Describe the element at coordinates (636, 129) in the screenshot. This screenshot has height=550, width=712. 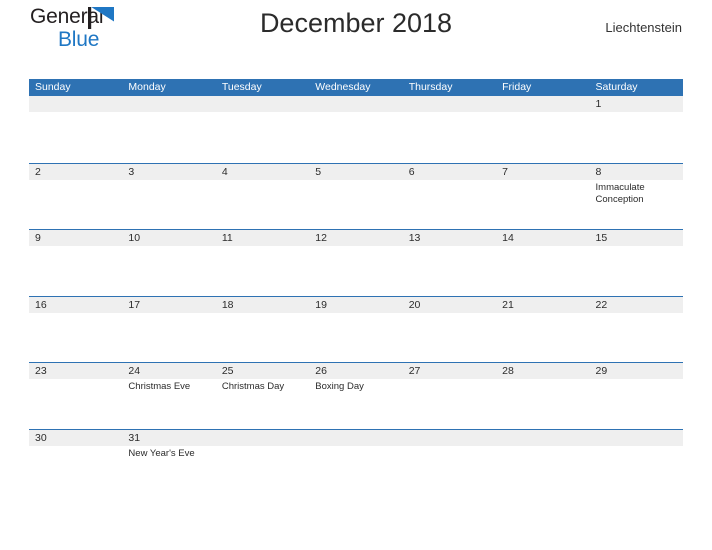
I see `day-cell: 1` at that location.